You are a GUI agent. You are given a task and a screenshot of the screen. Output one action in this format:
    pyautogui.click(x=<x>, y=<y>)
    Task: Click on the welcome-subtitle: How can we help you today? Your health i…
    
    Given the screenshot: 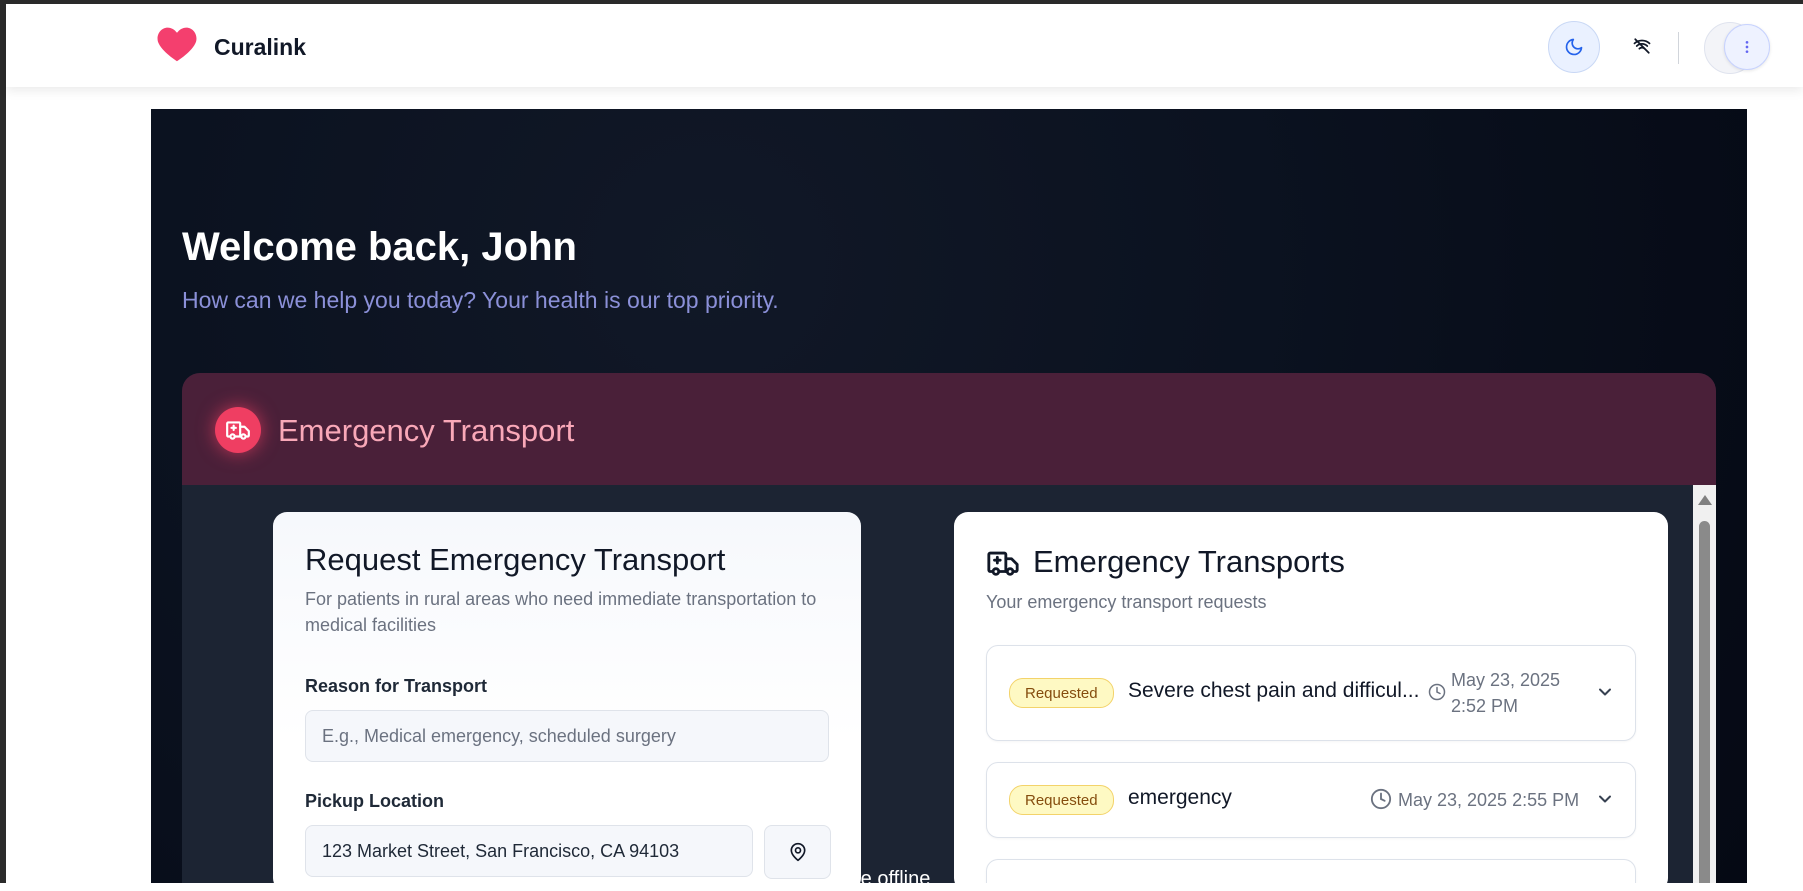 What is the action you would take?
    pyautogui.click(x=480, y=300)
    